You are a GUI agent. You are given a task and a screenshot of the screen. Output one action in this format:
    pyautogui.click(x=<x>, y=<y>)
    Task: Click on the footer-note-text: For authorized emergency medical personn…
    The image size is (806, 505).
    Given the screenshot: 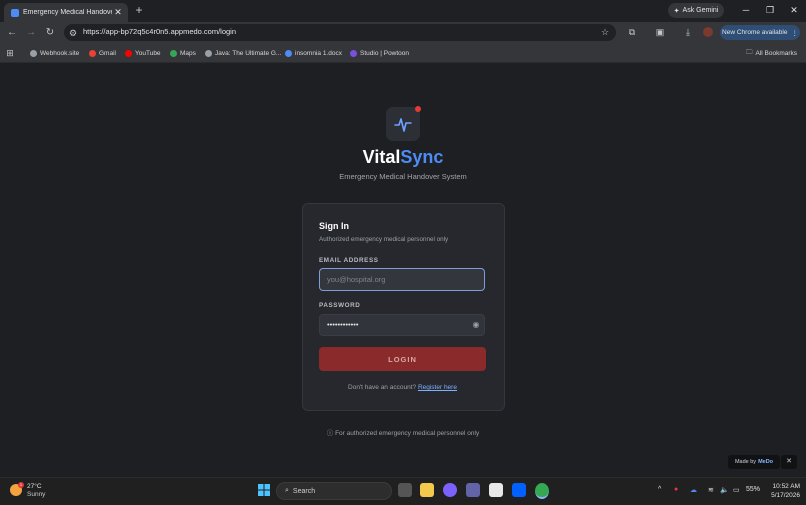 What is the action you would take?
    pyautogui.click(x=407, y=433)
    